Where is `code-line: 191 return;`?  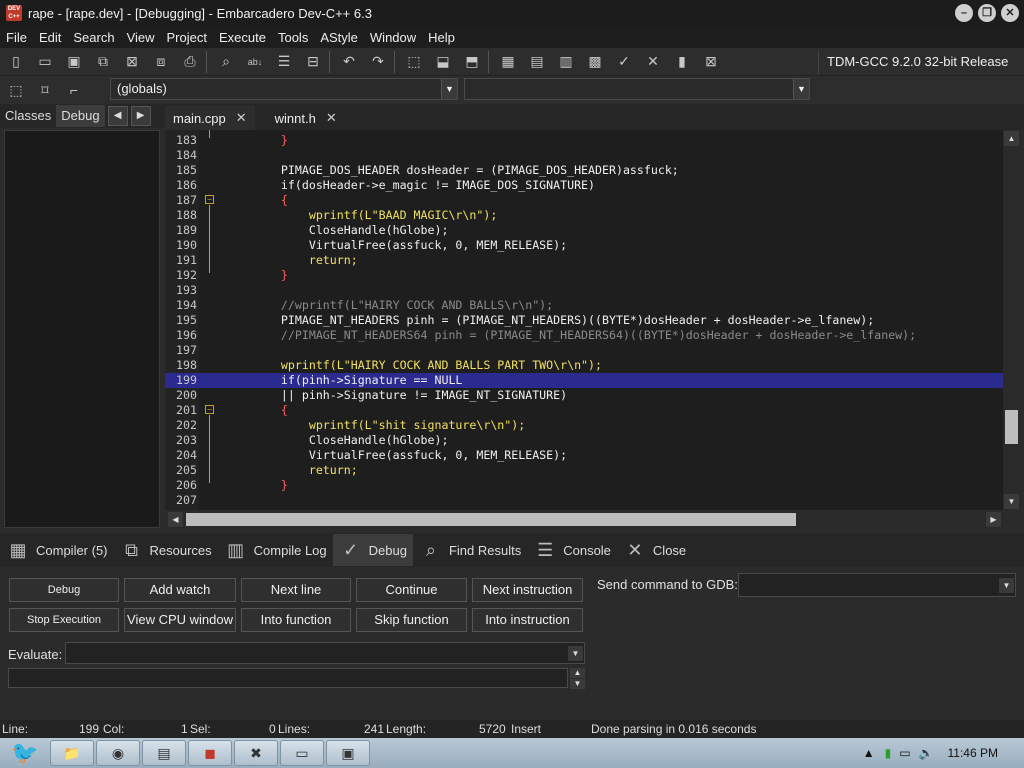 code-line: 191 return; is located at coordinates (584, 260).